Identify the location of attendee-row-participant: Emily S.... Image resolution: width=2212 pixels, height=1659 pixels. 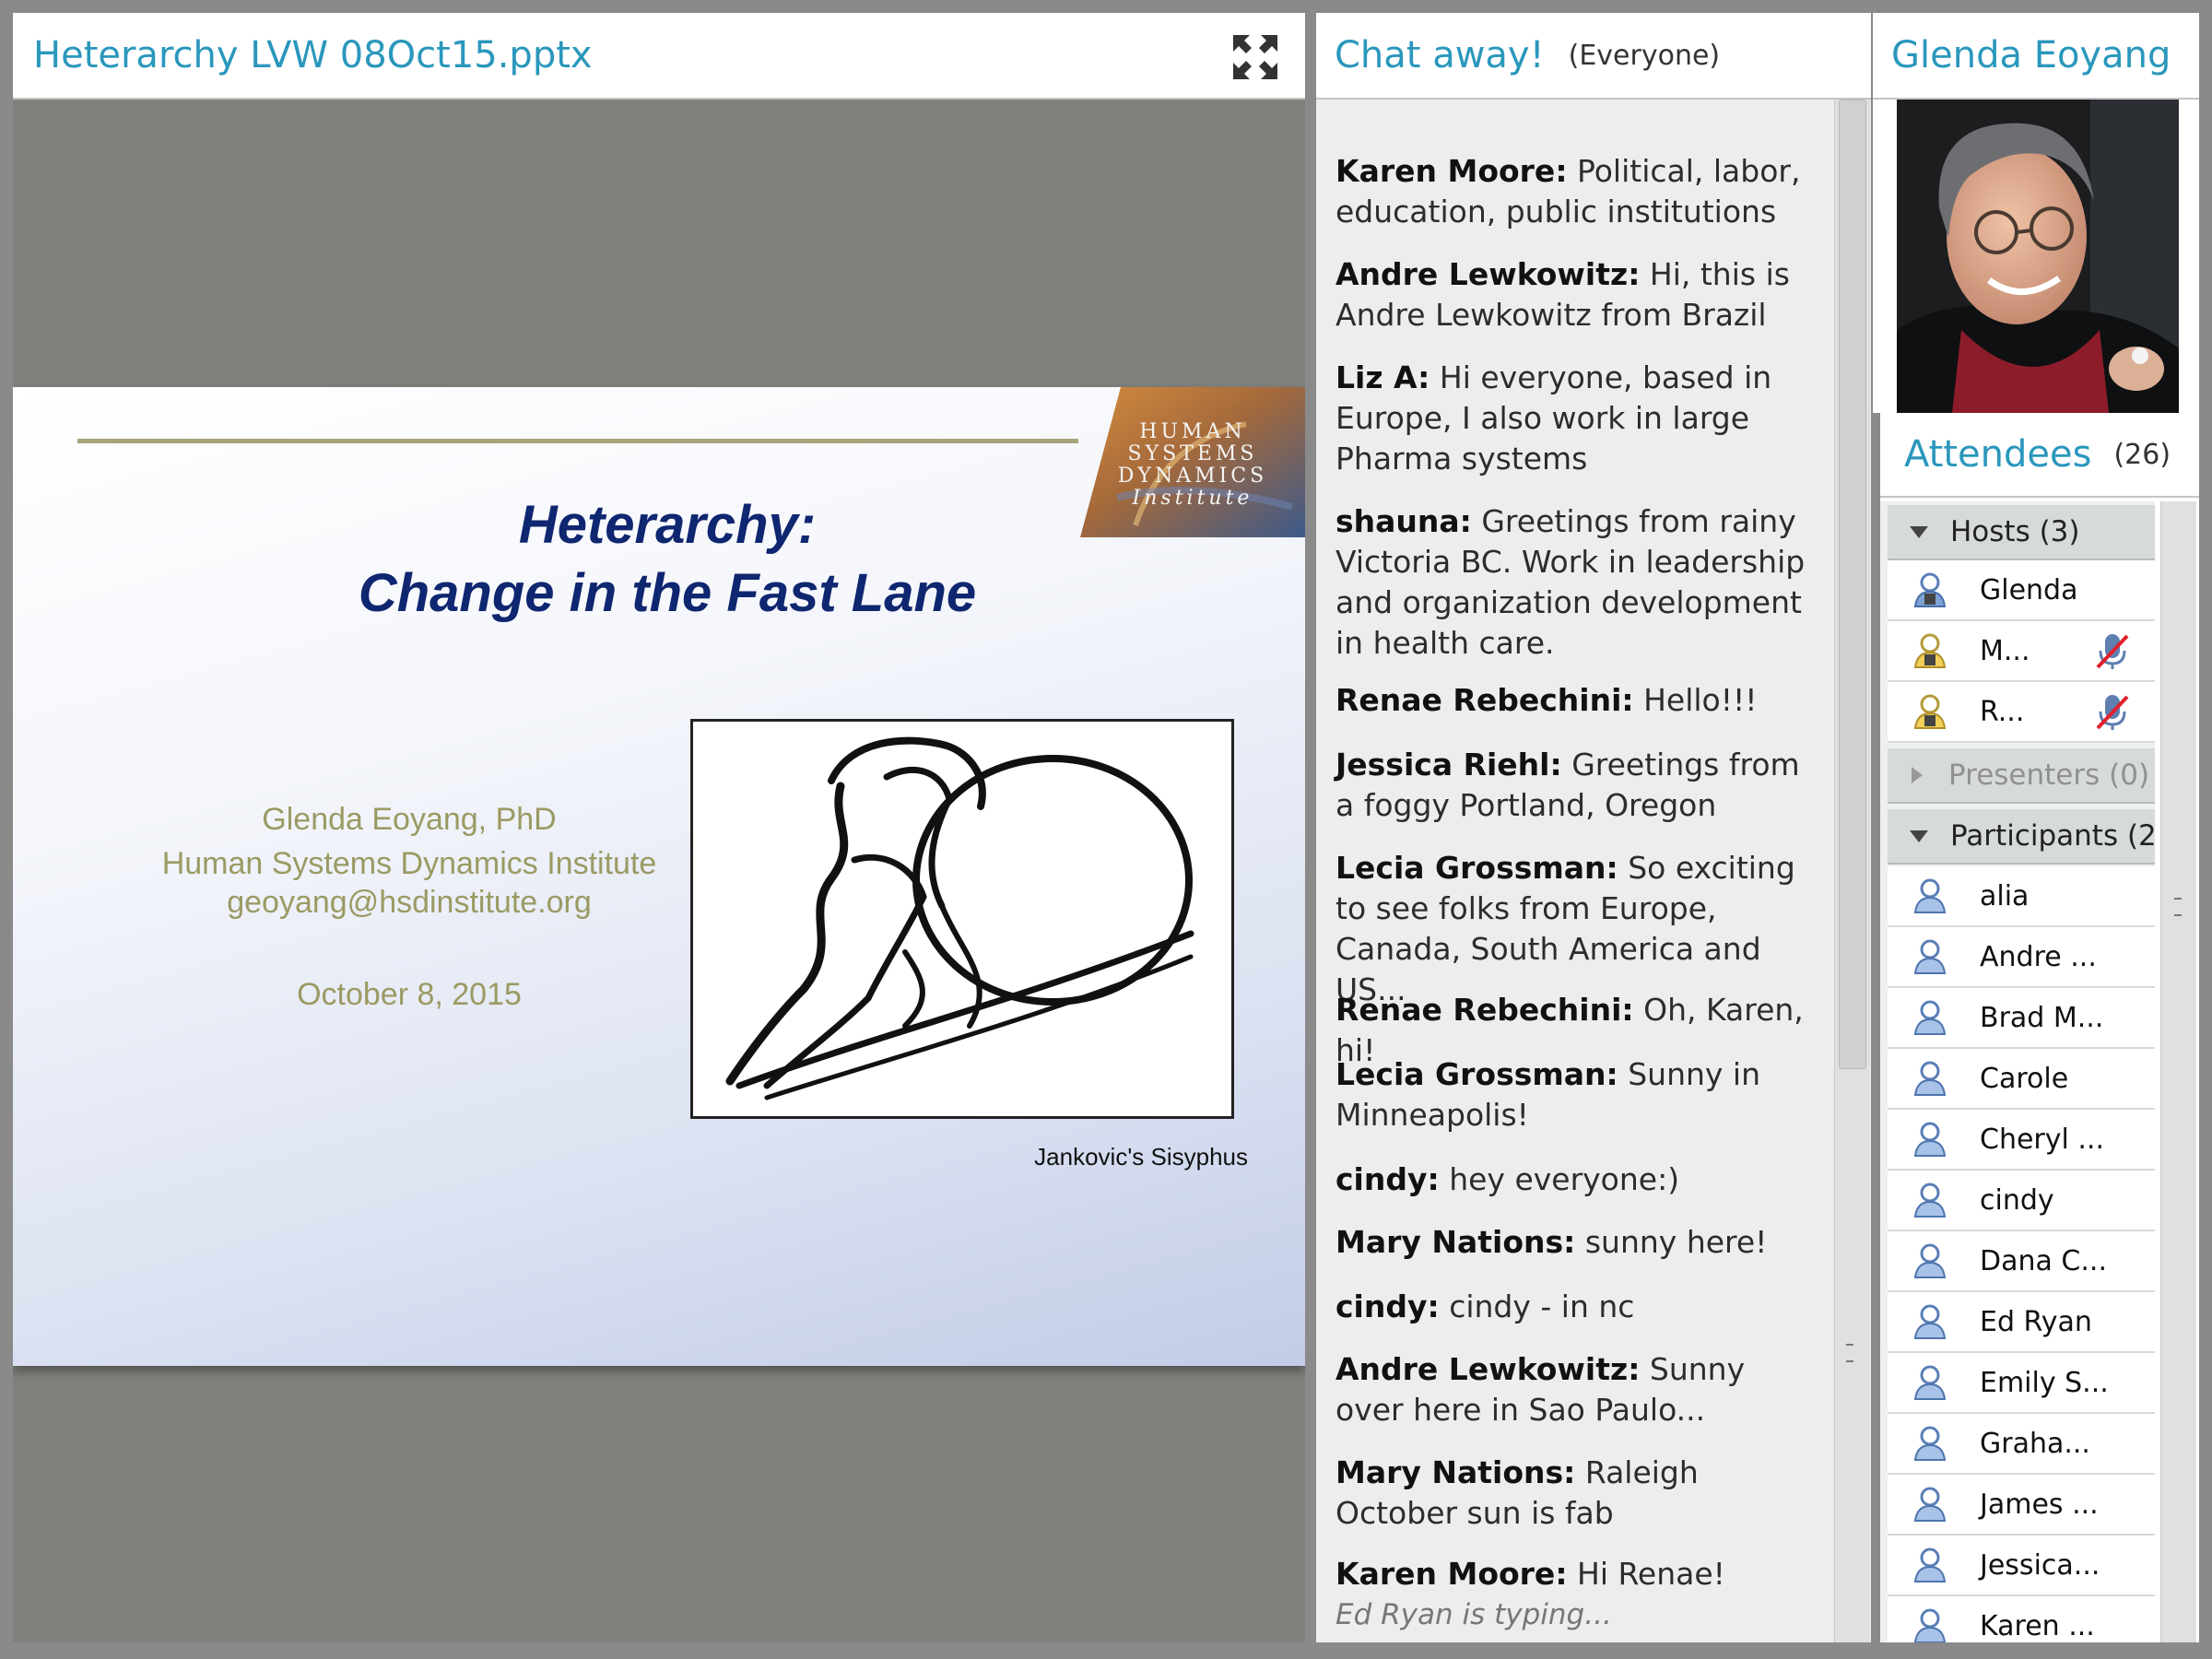
(2021, 1383).